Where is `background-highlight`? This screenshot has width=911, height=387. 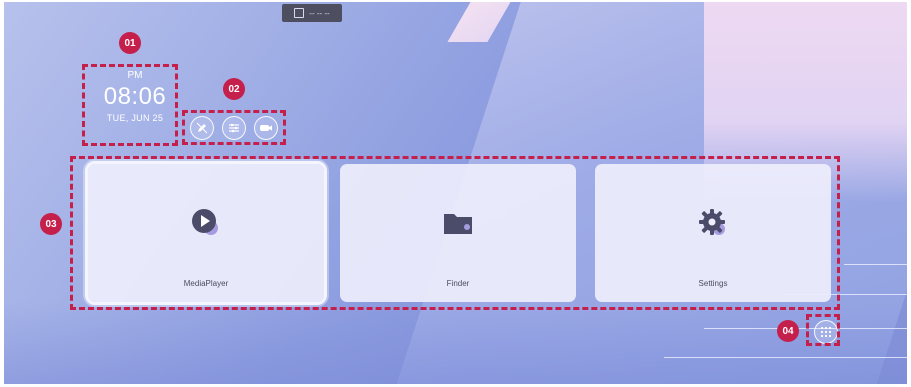
background-highlight is located at coordinates (479, 22).